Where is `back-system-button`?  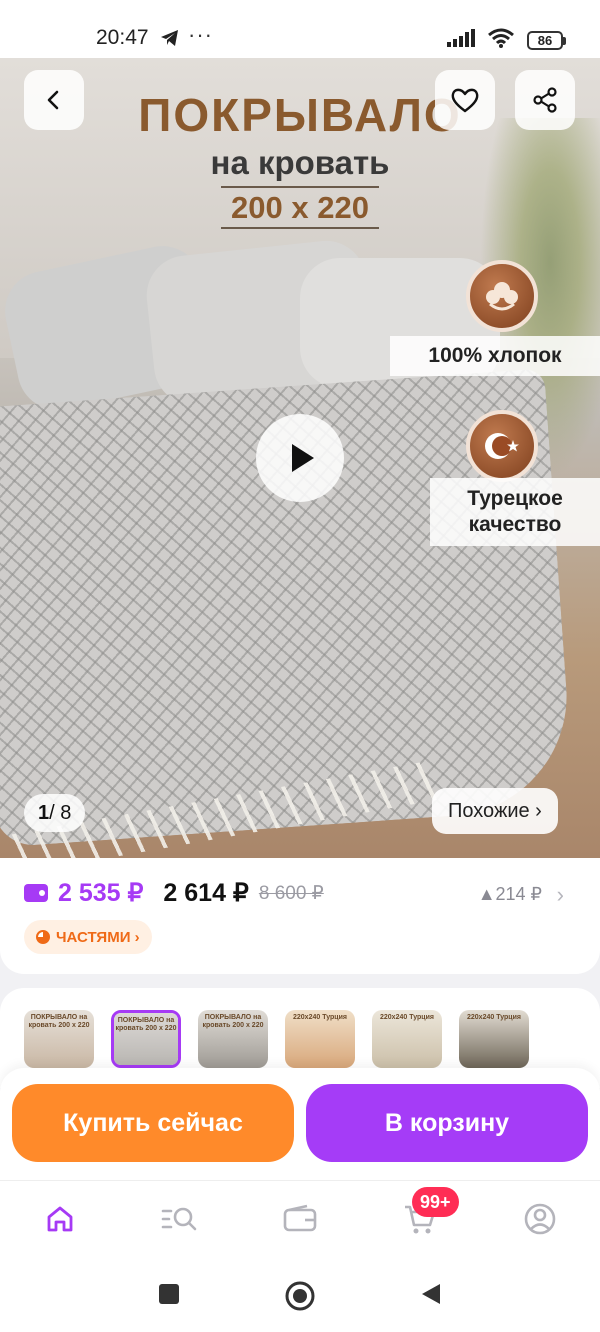
back-system-button is located at coordinates (431, 1296).